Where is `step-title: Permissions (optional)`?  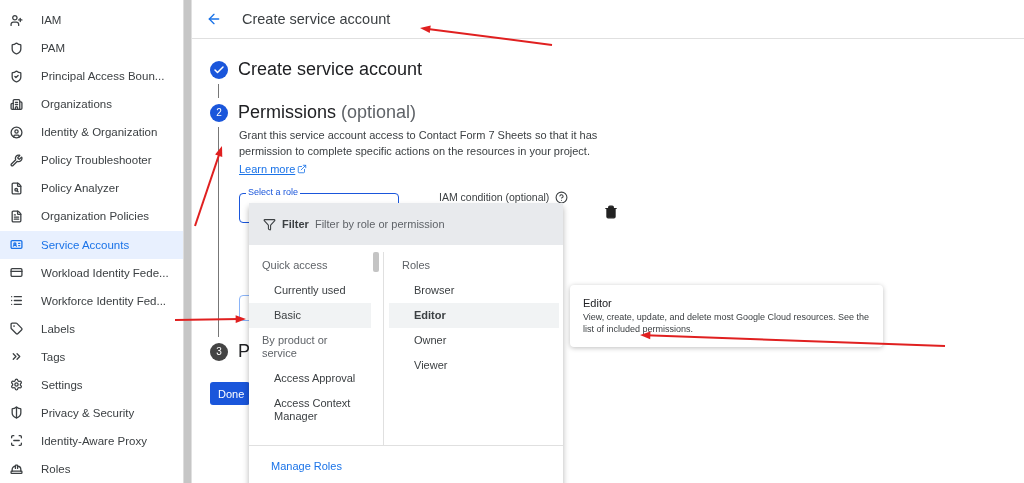 step-title: Permissions (optional) is located at coordinates (327, 112).